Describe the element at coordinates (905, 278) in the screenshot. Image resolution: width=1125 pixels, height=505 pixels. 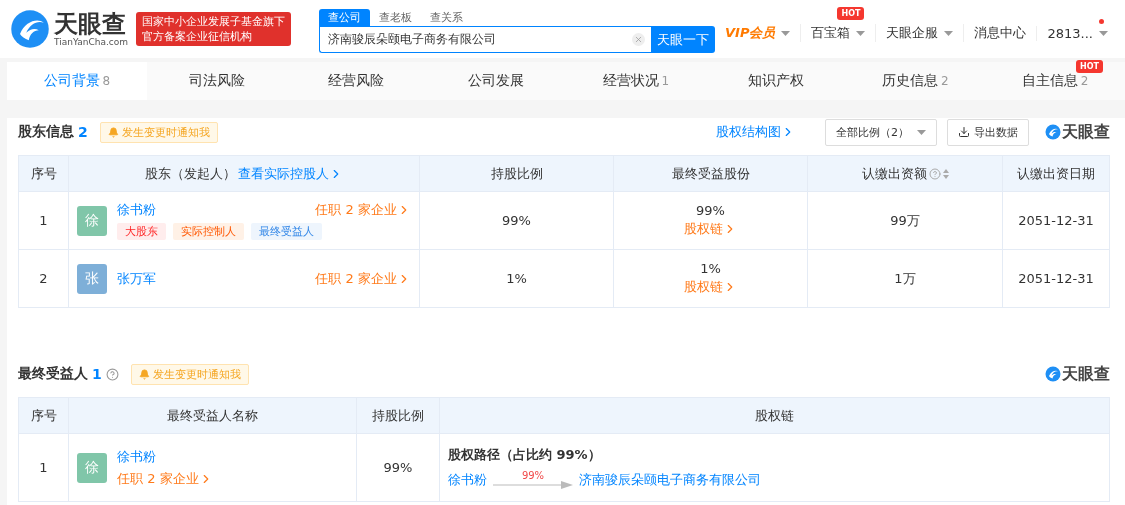
I see `subscribed-amount: 1万` at that location.